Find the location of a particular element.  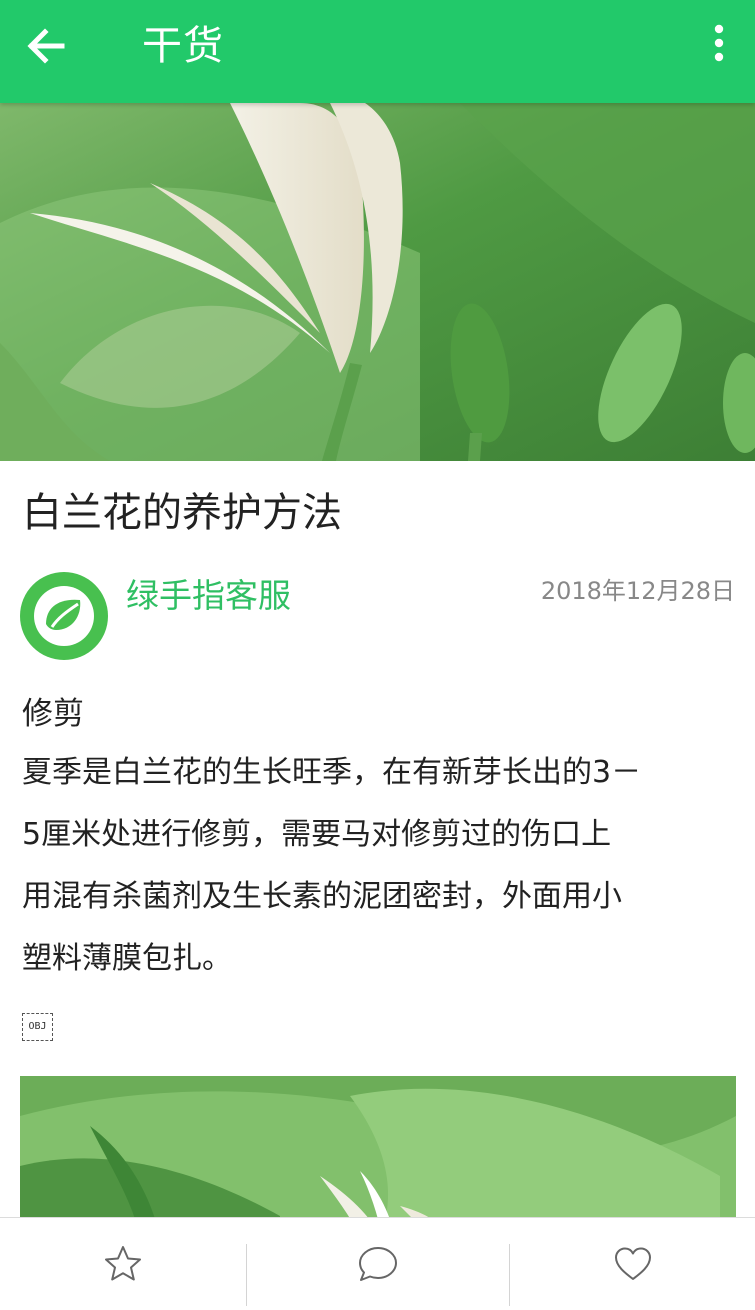

article-title: 白兰花的养护方法 is located at coordinates (182, 513).